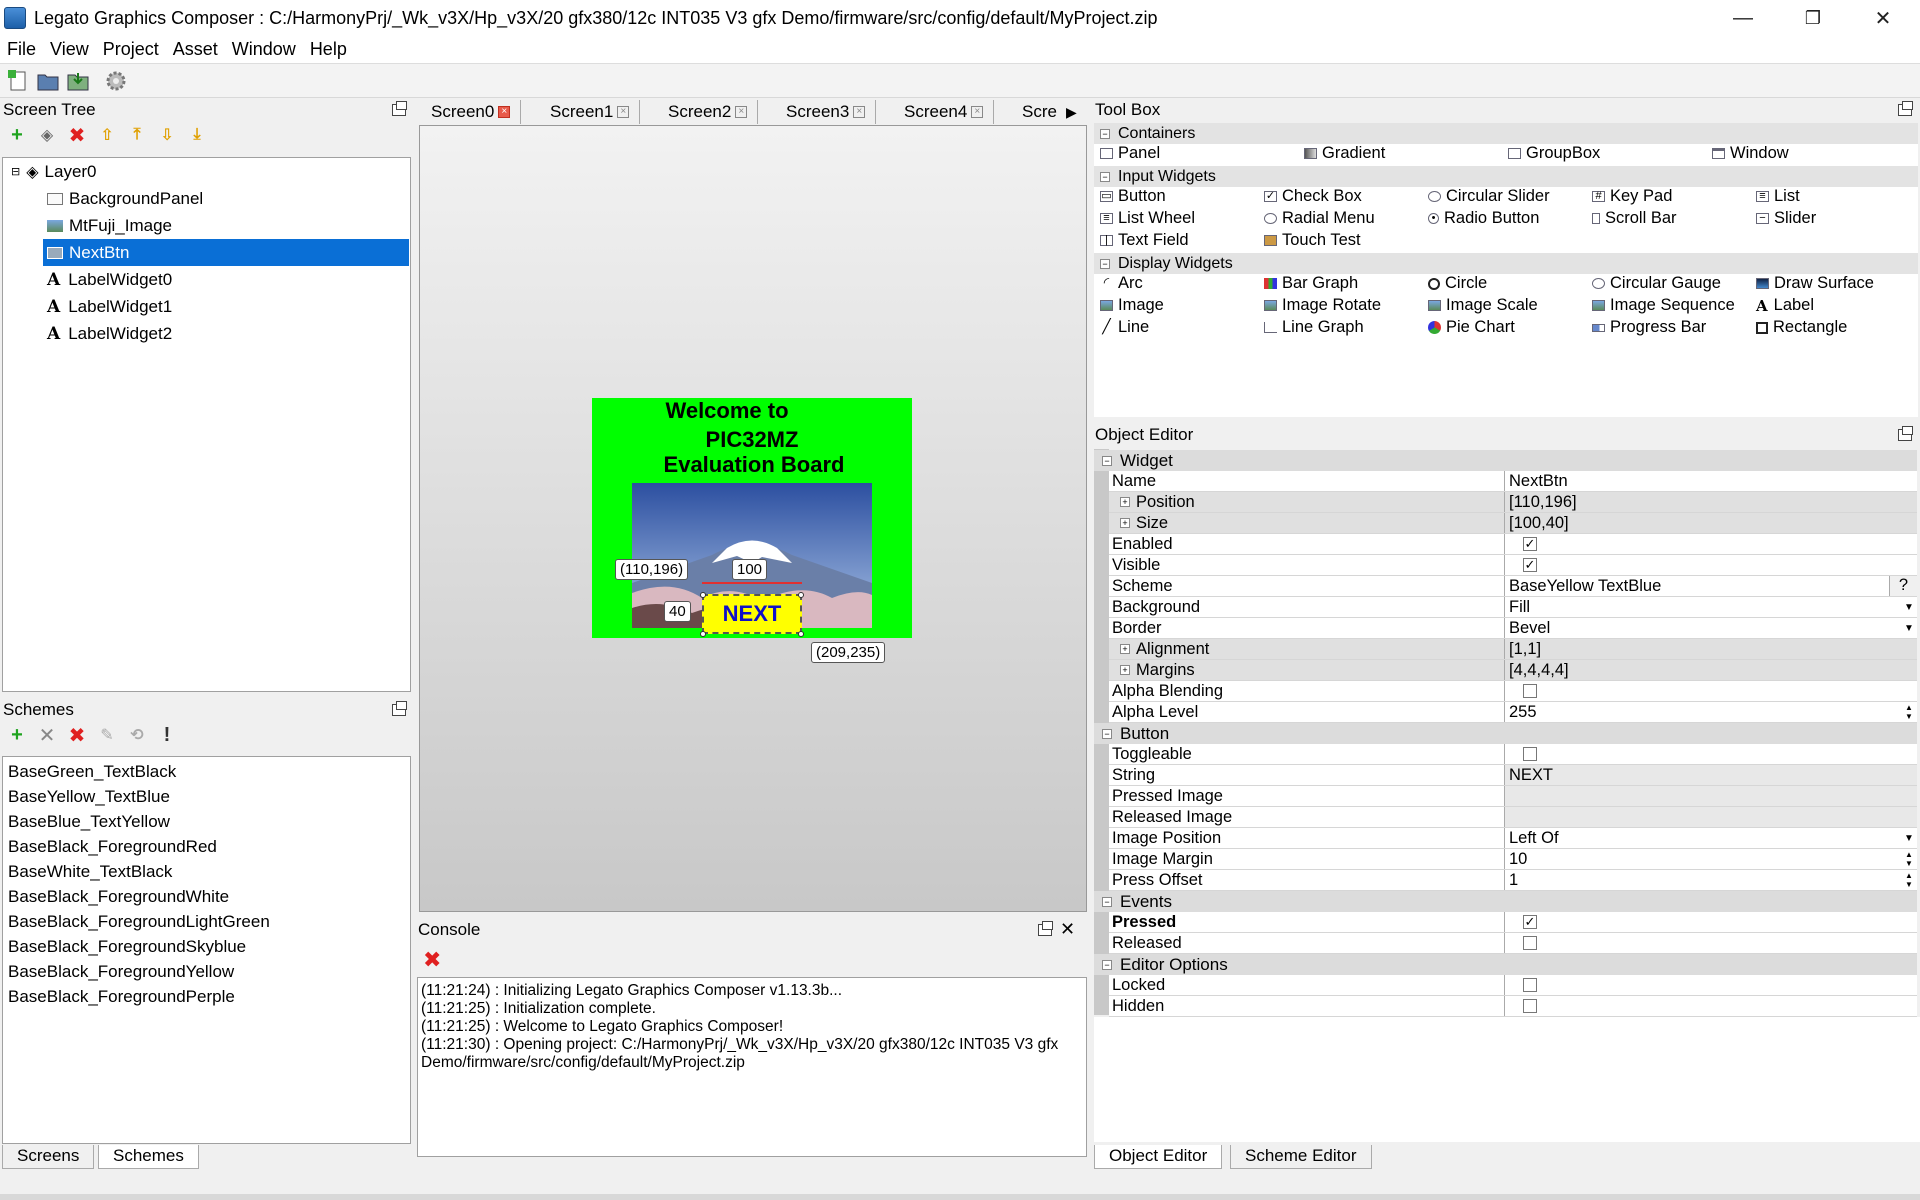  What do you see at coordinates (1663, 305) in the screenshot?
I see `tool-image-sequence: Image Sequence` at bounding box center [1663, 305].